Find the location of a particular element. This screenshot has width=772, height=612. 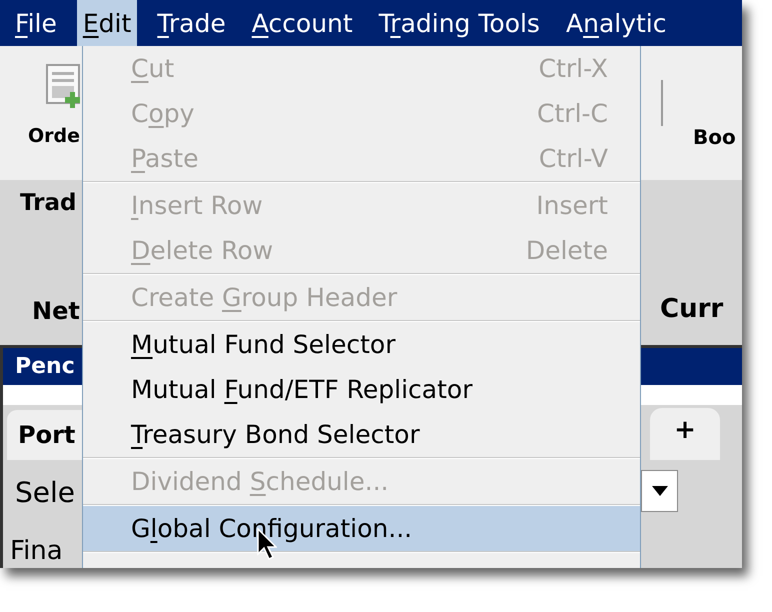

menu-item: Mutual Fund Selector is located at coordinates (361, 344).